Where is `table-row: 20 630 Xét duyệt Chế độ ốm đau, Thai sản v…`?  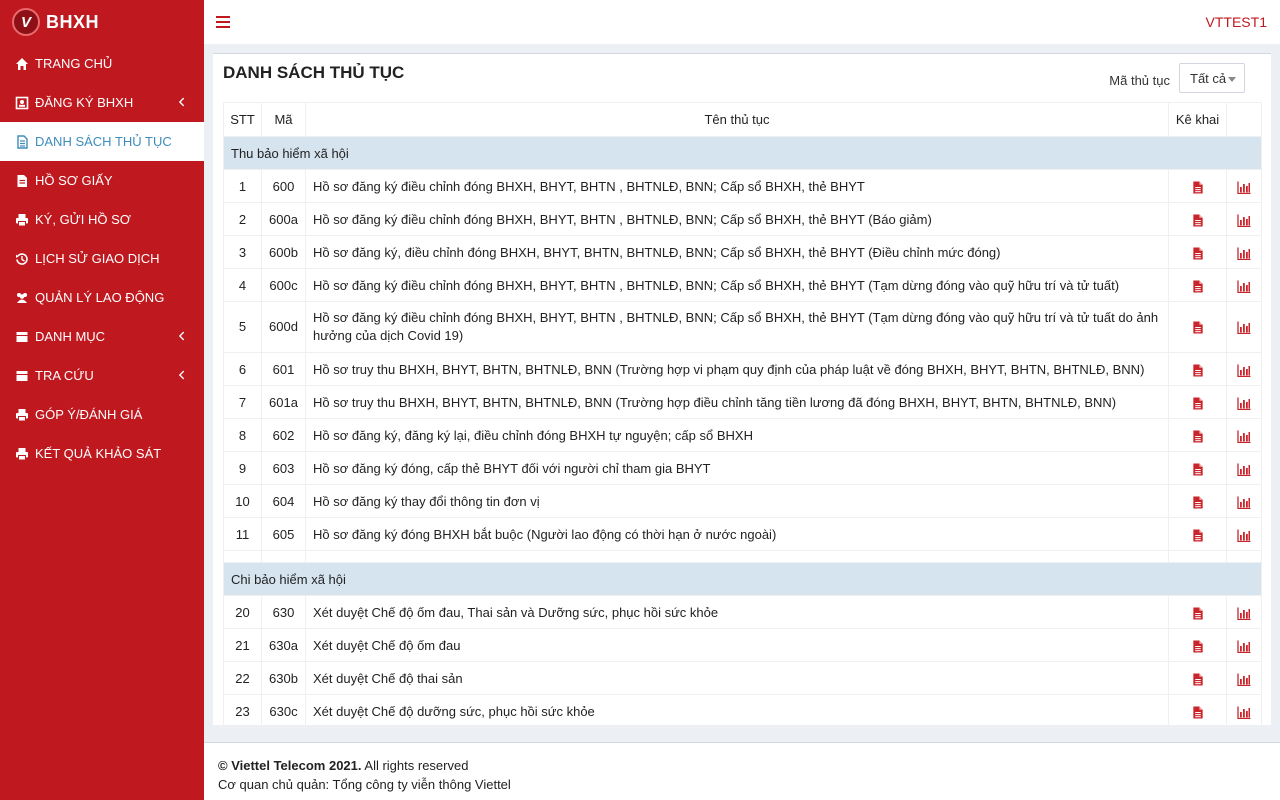
table-row: 20 630 Xét duyệt Chế độ ốm đau, Thai sản v… is located at coordinates (742, 612).